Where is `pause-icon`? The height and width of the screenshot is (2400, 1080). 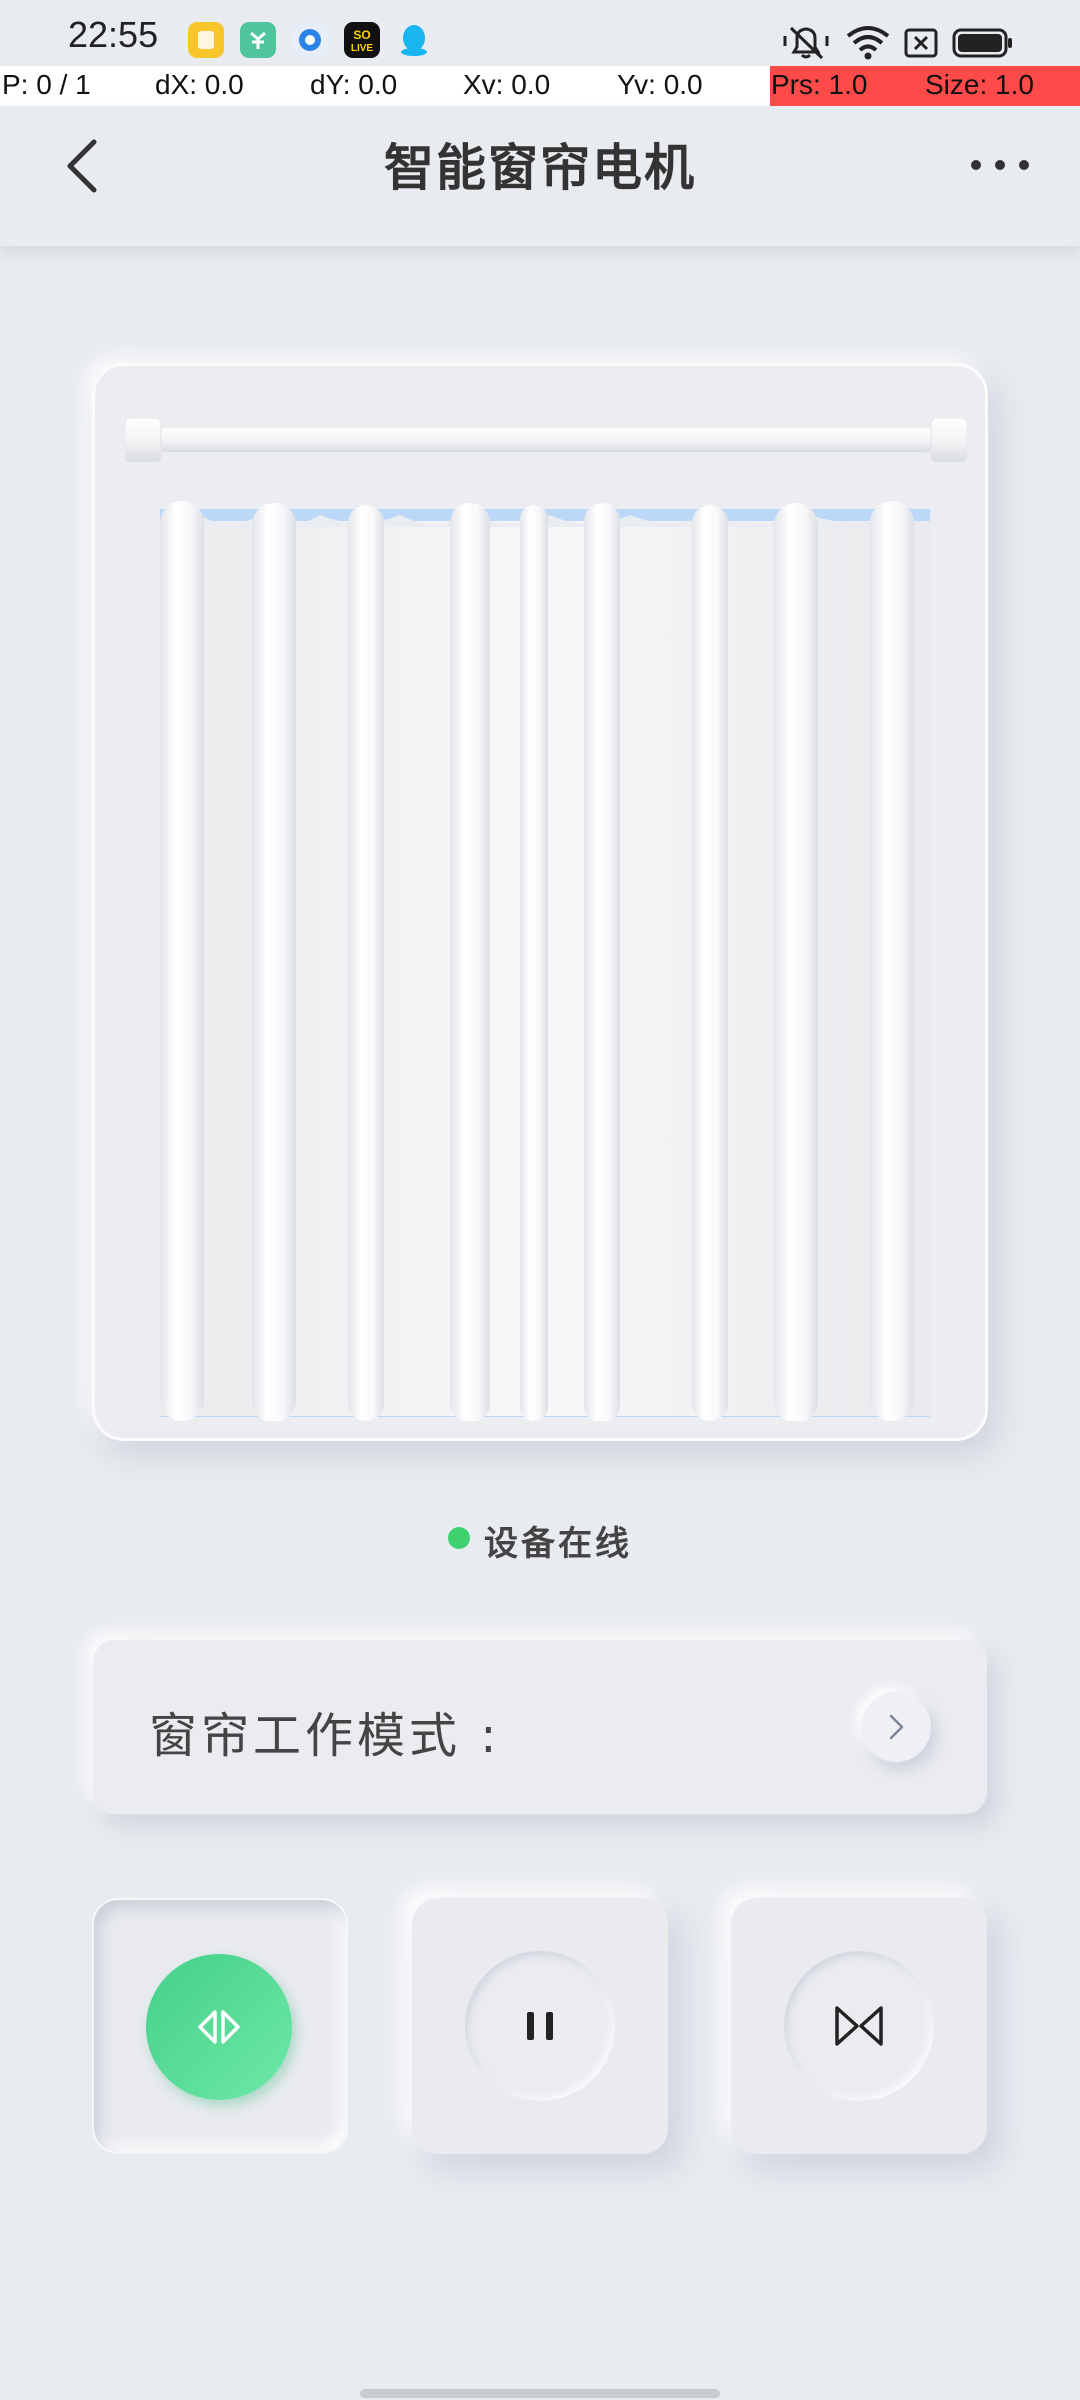
pause-icon is located at coordinates (540, 2026).